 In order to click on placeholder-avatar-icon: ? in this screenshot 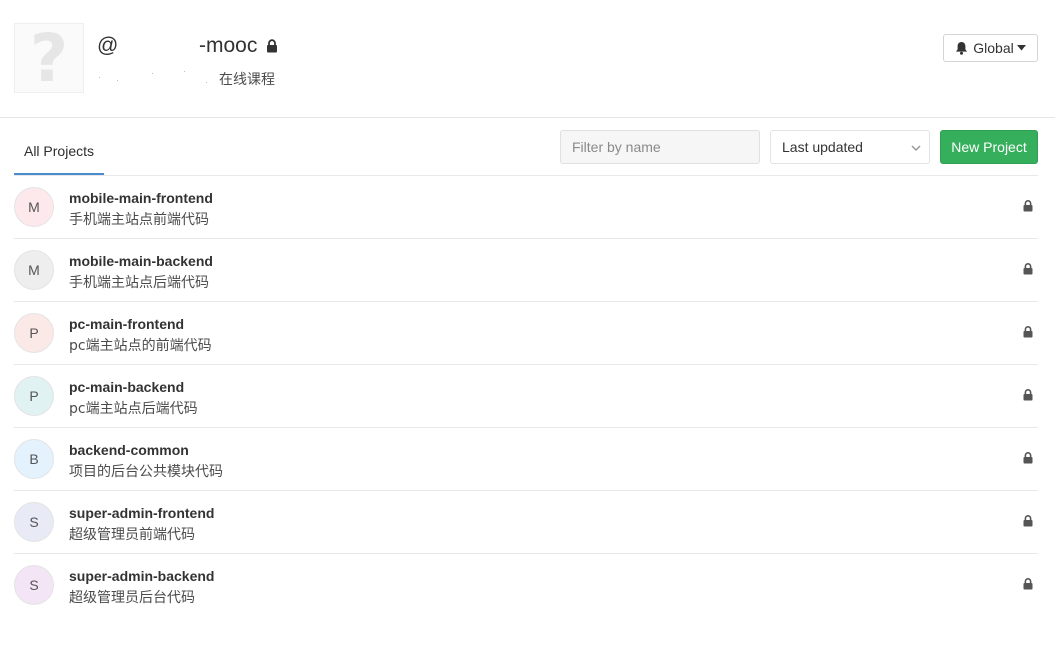, I will do `click(49, 58)`.